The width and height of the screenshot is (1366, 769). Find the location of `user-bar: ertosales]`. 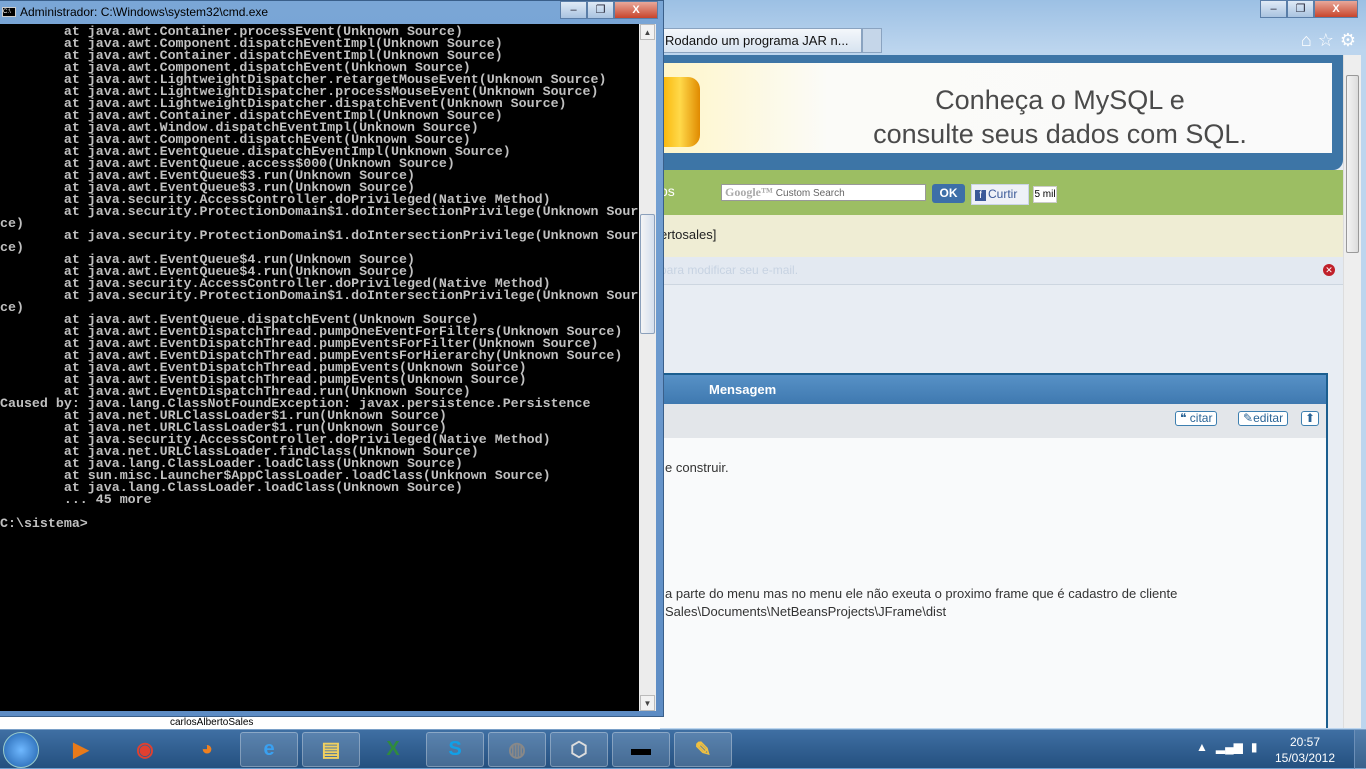

user-bar: ertosales] is located at coordinates (1001, 236).